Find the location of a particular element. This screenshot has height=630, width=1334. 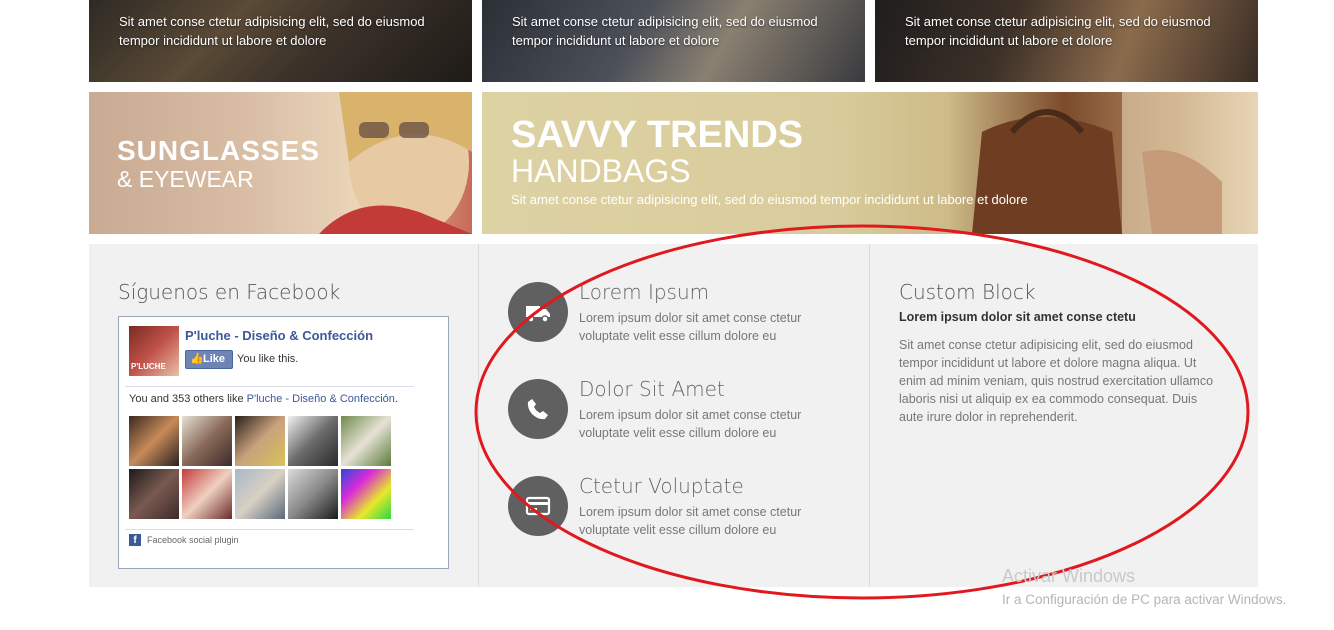

facebook-heading: Síguenos en Facebook is located at coordinates (229, 292).